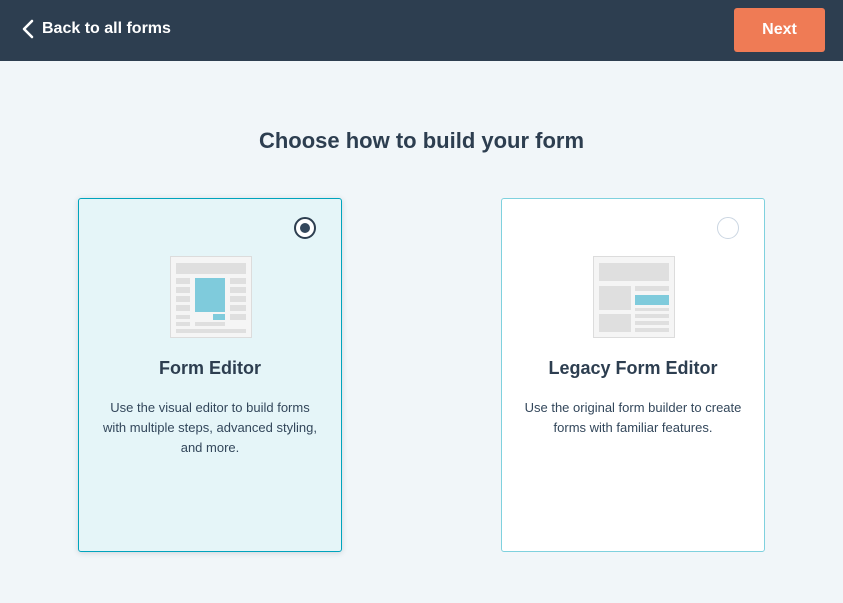 The width and height of the screenshot is (843, 603). Describe the element at coordinates (779, 30) in the screenshot. I see `next-button: Next` at that location.